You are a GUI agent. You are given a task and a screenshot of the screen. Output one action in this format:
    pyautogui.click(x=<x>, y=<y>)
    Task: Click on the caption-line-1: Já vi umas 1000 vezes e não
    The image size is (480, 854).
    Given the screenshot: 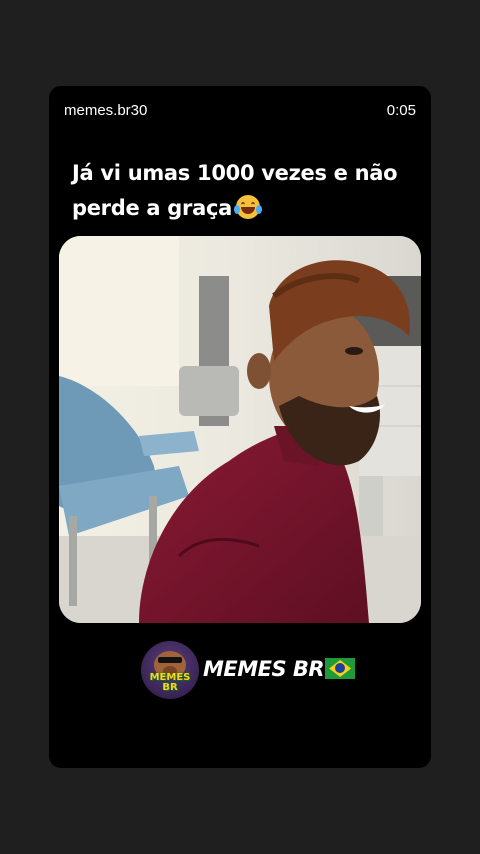 What is the action you would take?
    pyautogui.click(x=235, y=173)
    